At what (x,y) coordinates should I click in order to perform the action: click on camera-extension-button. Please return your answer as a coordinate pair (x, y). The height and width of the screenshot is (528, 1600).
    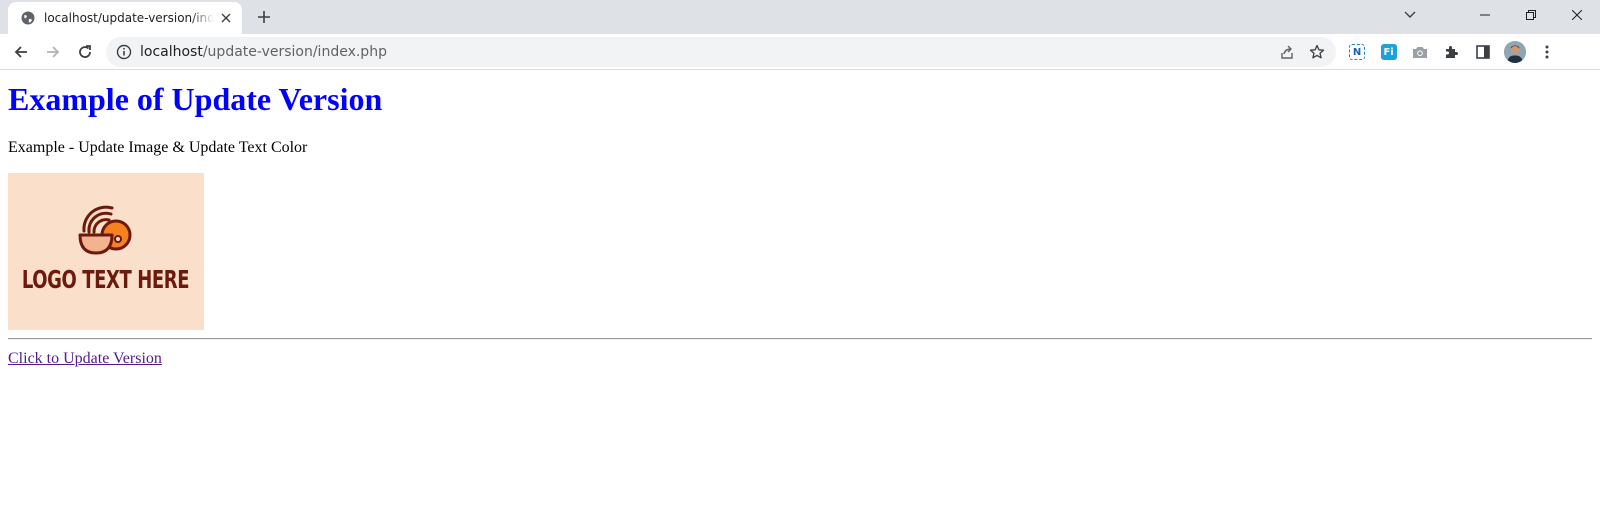
    Looking at the image, I should click on (1420, 52).